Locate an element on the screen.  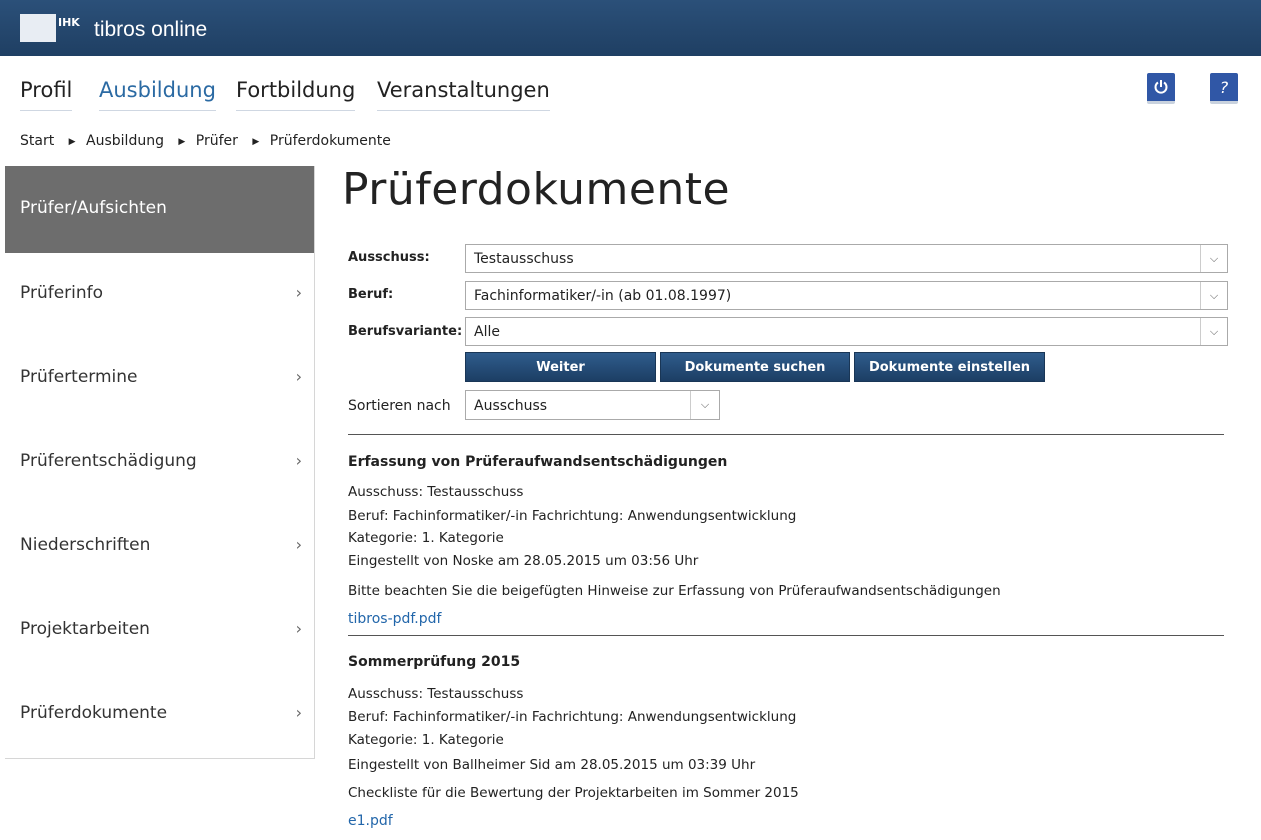
sidebar-item-label: Prüferdokumente is located at coordinates (94, 713).